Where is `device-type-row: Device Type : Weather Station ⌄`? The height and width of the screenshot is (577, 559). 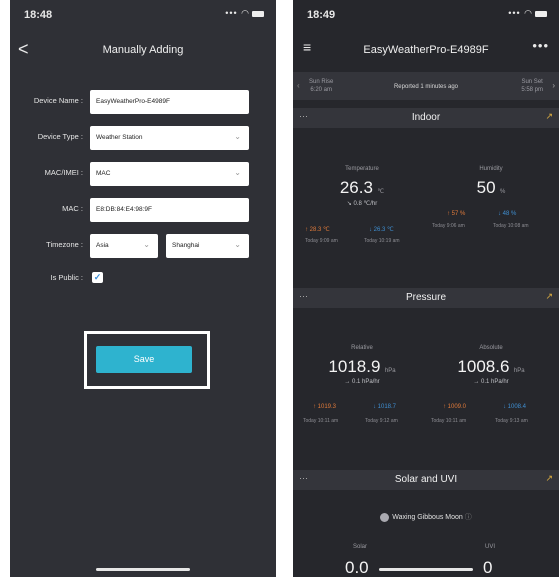 device-type-row: Device Type : Weather Station ⌄ is located at coordinates (143, 138).